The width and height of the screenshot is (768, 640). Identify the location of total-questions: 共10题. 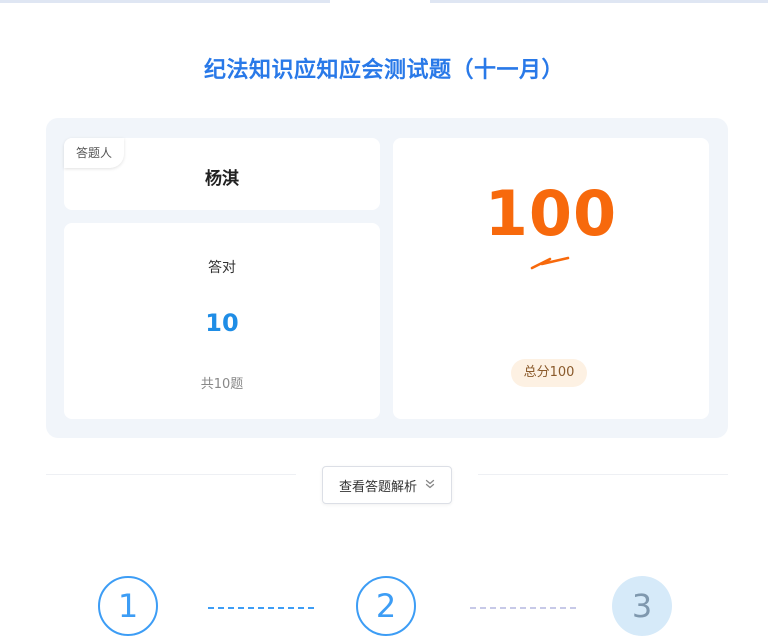
(222, 384).